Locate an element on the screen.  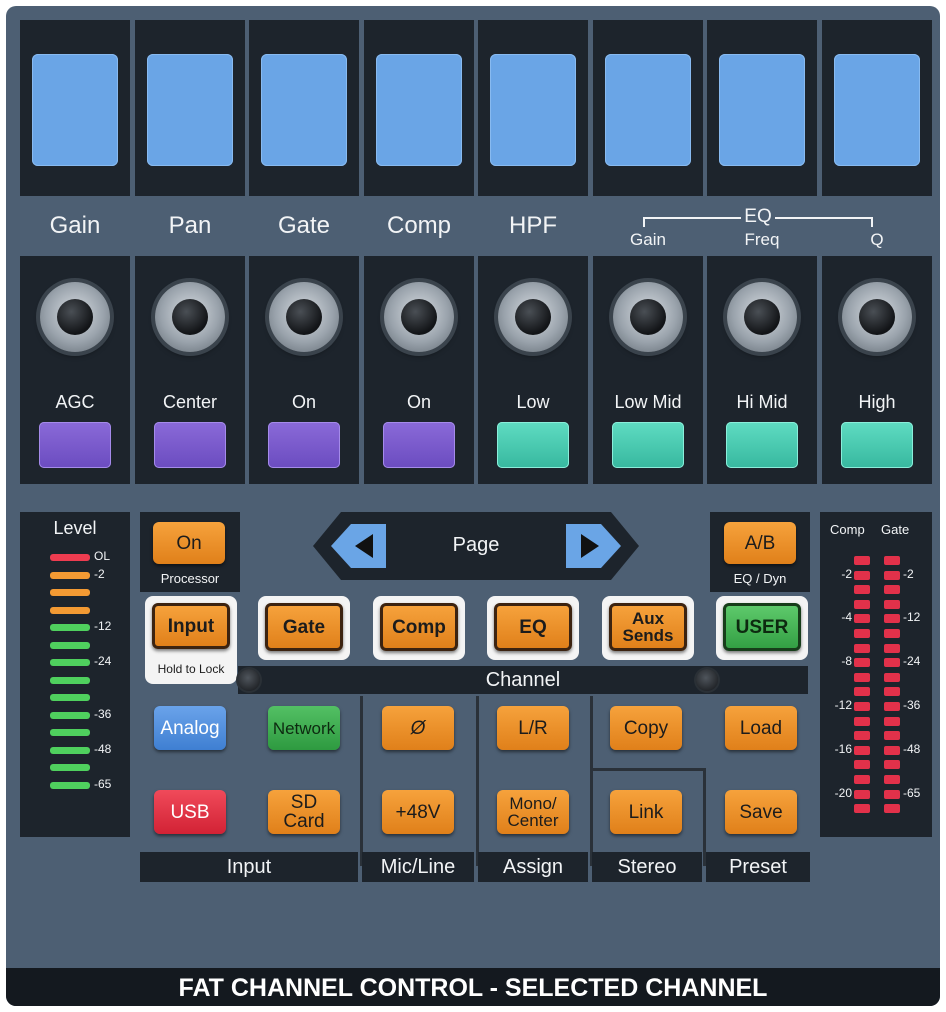
save-preset-button: Save is located at coordinates (761, 812).